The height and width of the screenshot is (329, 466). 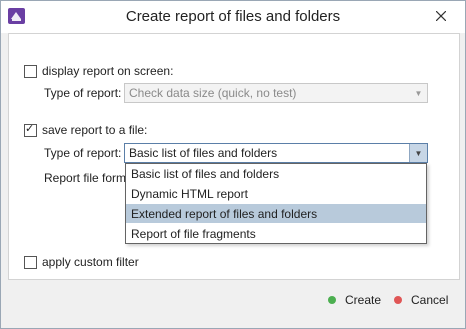 I want to click on save-type-select: Basic list of files and folders ▼, so click(x=276, y=153).